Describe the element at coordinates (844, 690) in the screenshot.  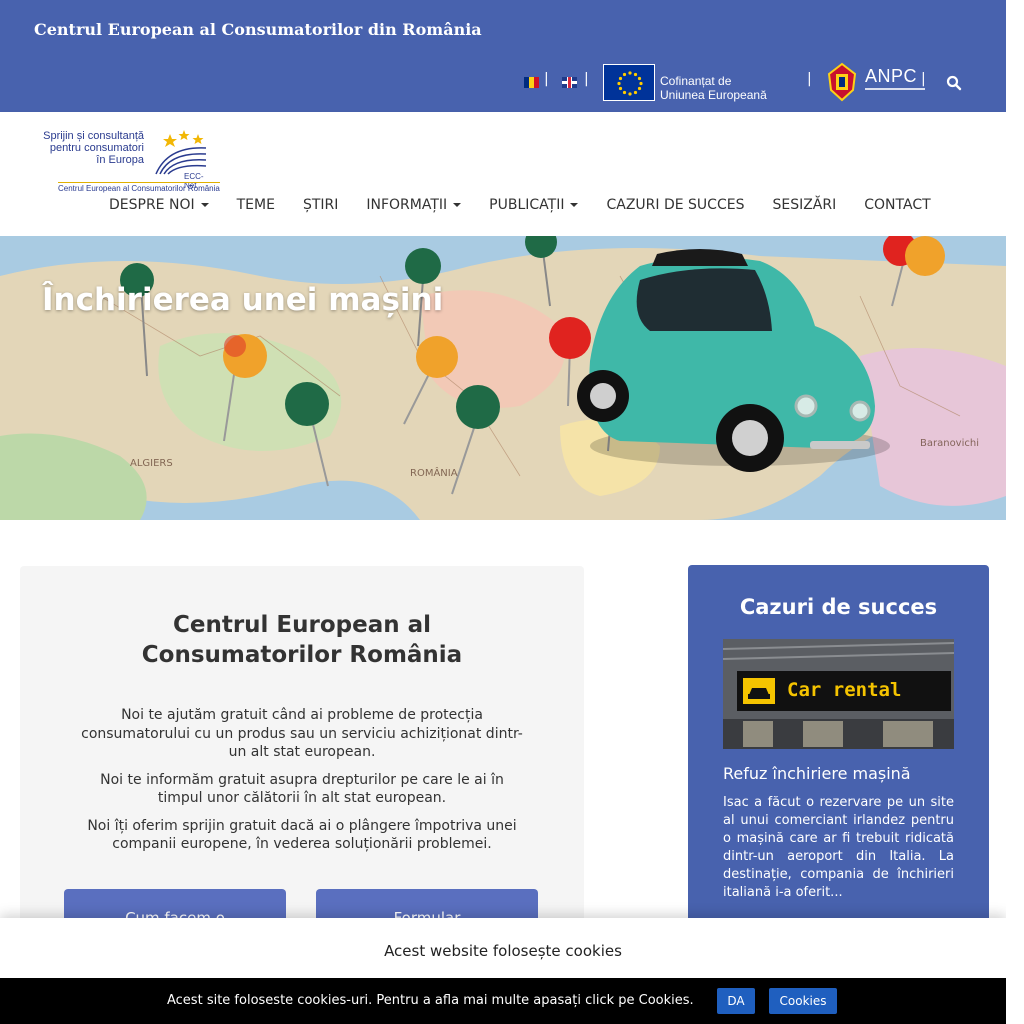
I see `car-rental-sign-text: Car rental` at that location.